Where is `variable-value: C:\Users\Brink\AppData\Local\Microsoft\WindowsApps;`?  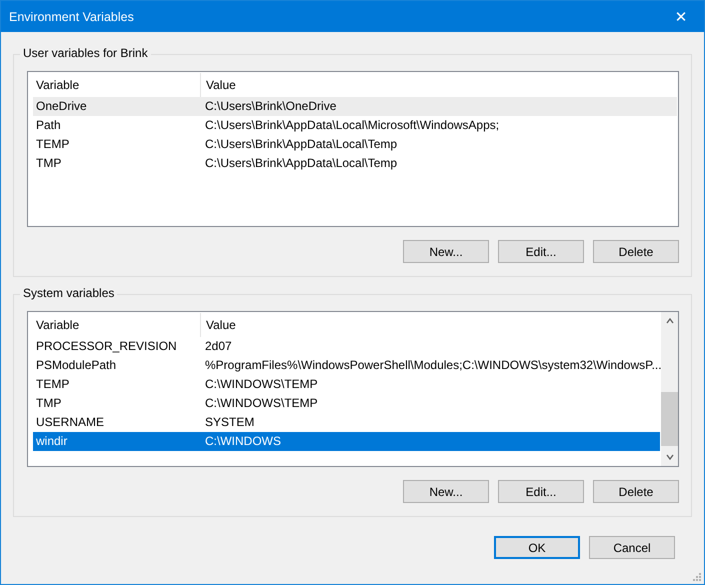 variable-value: C:\Users\Brink\AppData\Local\Microsoft\WindowsApps; is located at coordinates (352, 125).